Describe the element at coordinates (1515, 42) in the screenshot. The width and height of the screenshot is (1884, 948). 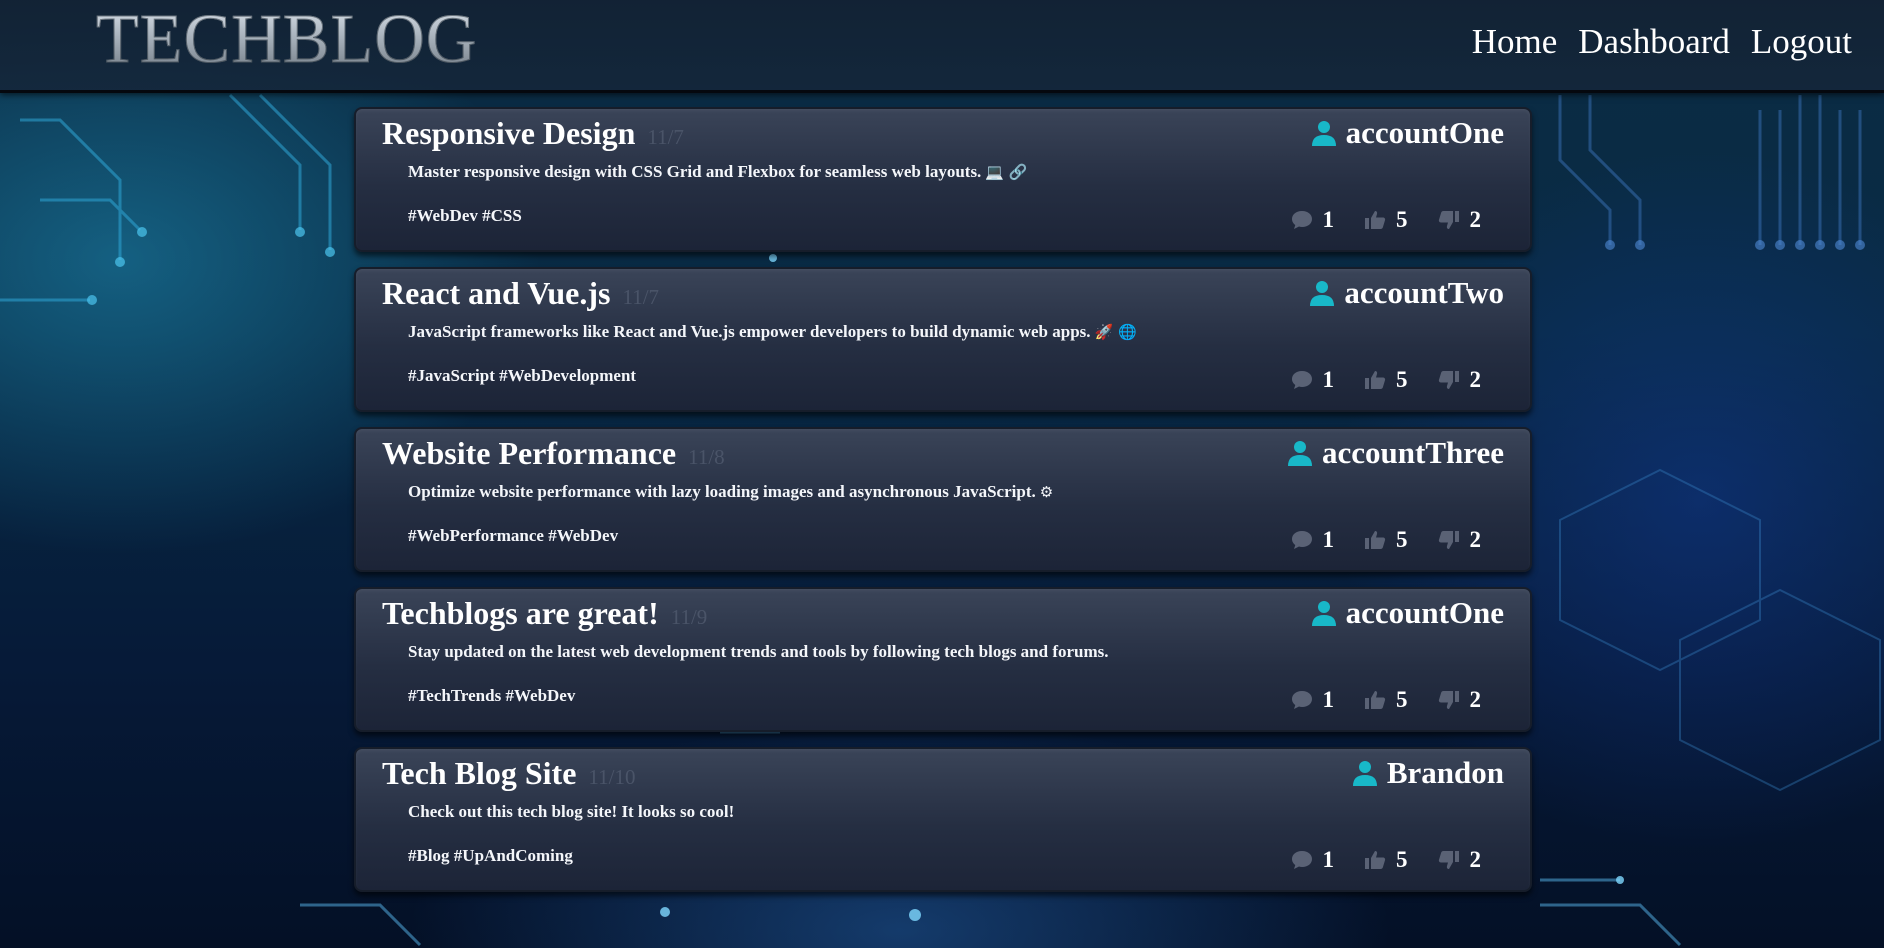
I see `nav-home-link: Home` at that location.